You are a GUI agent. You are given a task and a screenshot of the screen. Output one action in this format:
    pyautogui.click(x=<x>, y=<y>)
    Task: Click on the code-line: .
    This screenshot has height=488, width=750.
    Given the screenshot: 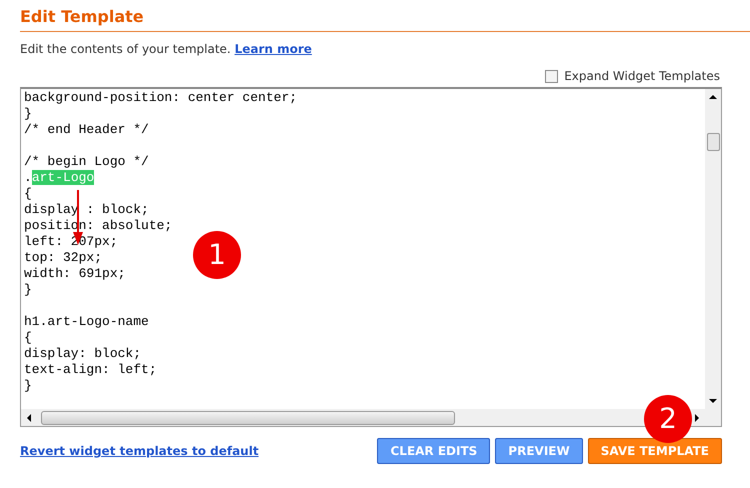 What is the action you would take?
    pyautogui.click(x=28, y=177)
    